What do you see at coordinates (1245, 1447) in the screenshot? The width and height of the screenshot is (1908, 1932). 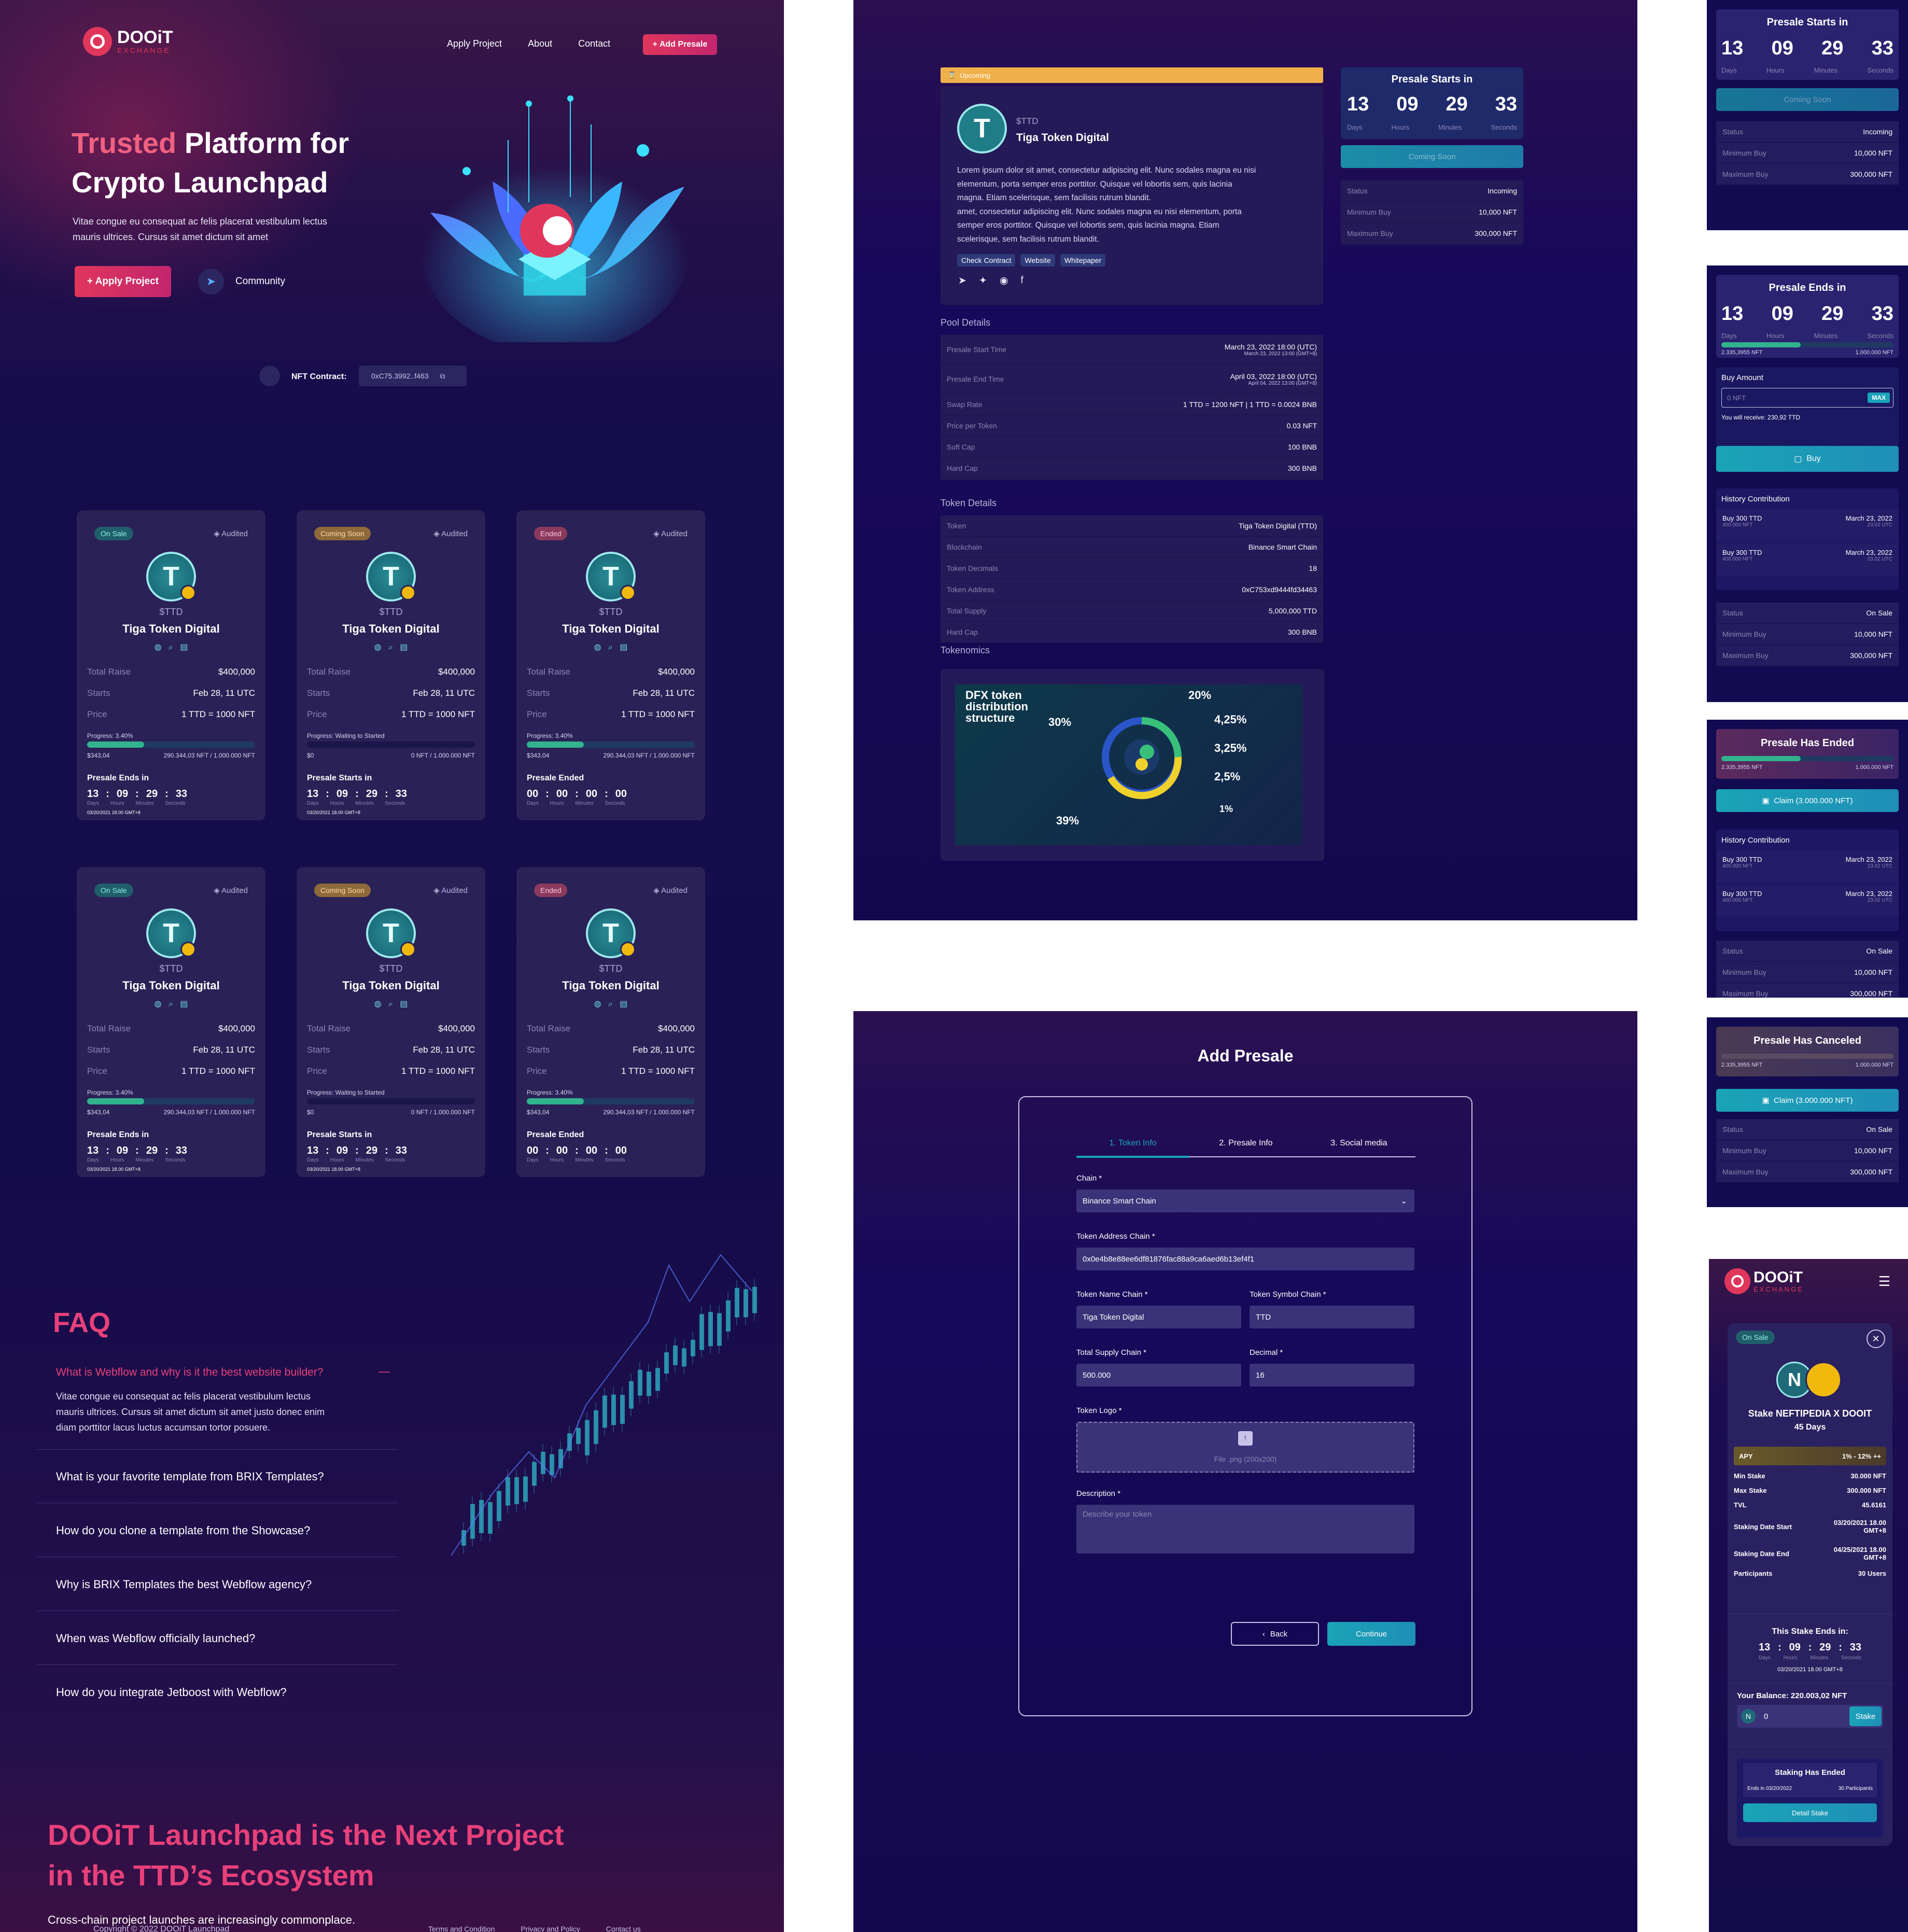 I see `logo-upload-area: ↑ File .png (200x200)` at bounding box center [1245, 1447].